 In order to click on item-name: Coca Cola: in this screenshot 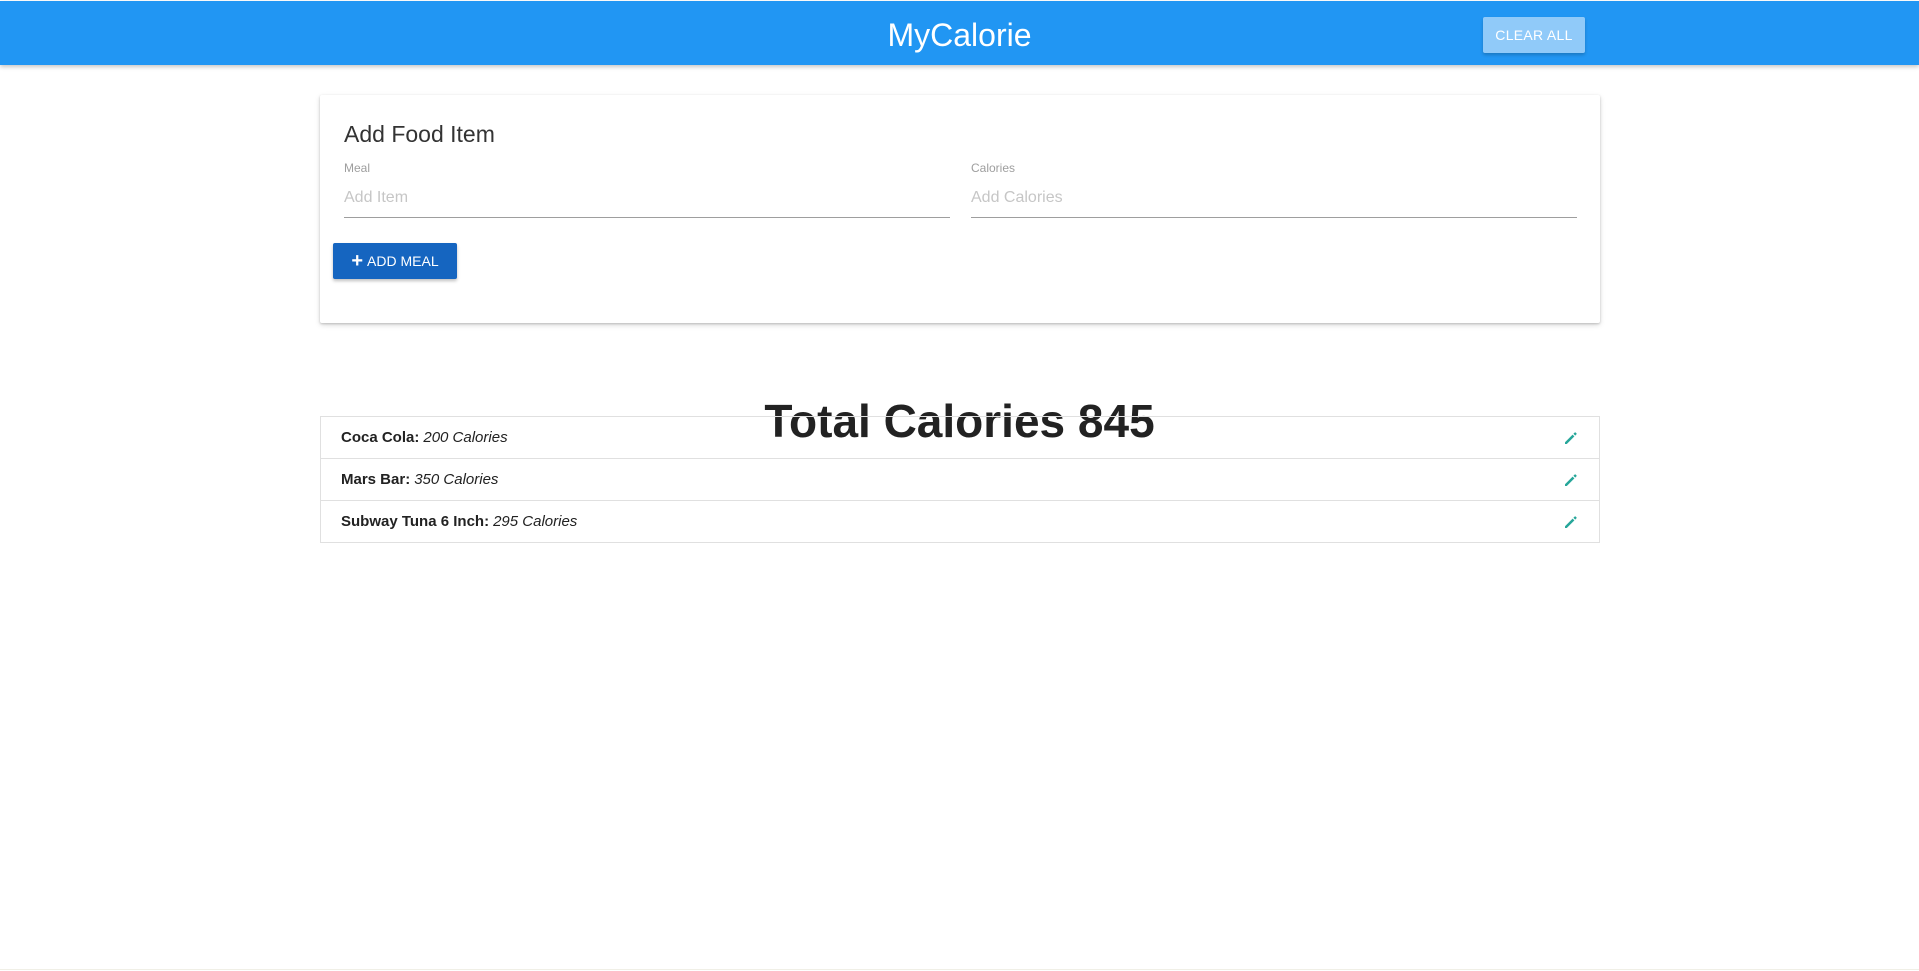, I will do `click(380, 437)`.